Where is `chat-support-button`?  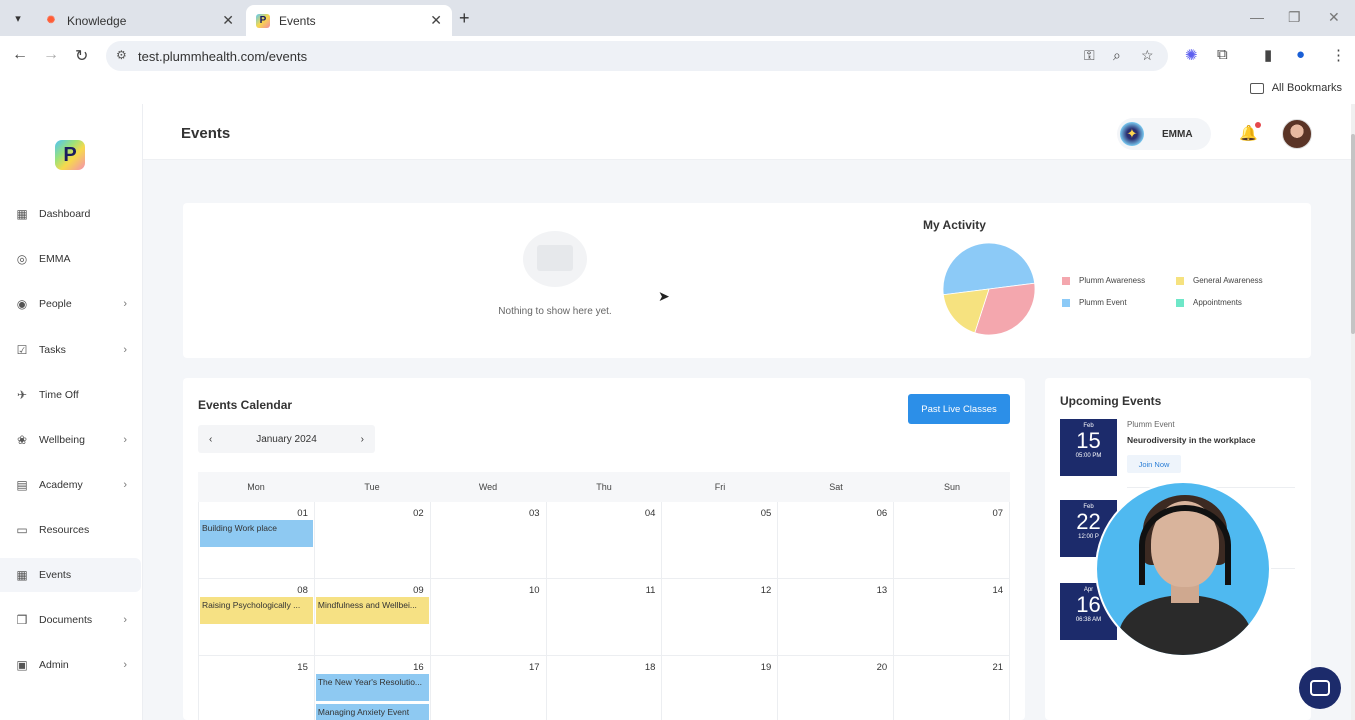 chat-support-button is located at coordinates (1320, 688).